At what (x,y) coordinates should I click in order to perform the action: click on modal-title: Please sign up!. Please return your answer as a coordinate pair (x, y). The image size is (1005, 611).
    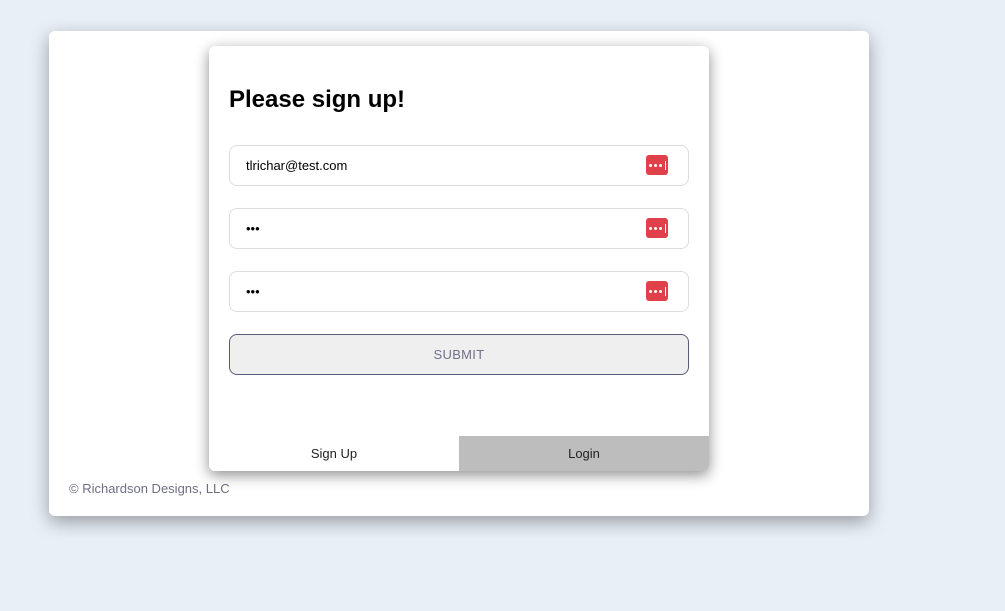
    Looking at the image, I should click on (317, 99).